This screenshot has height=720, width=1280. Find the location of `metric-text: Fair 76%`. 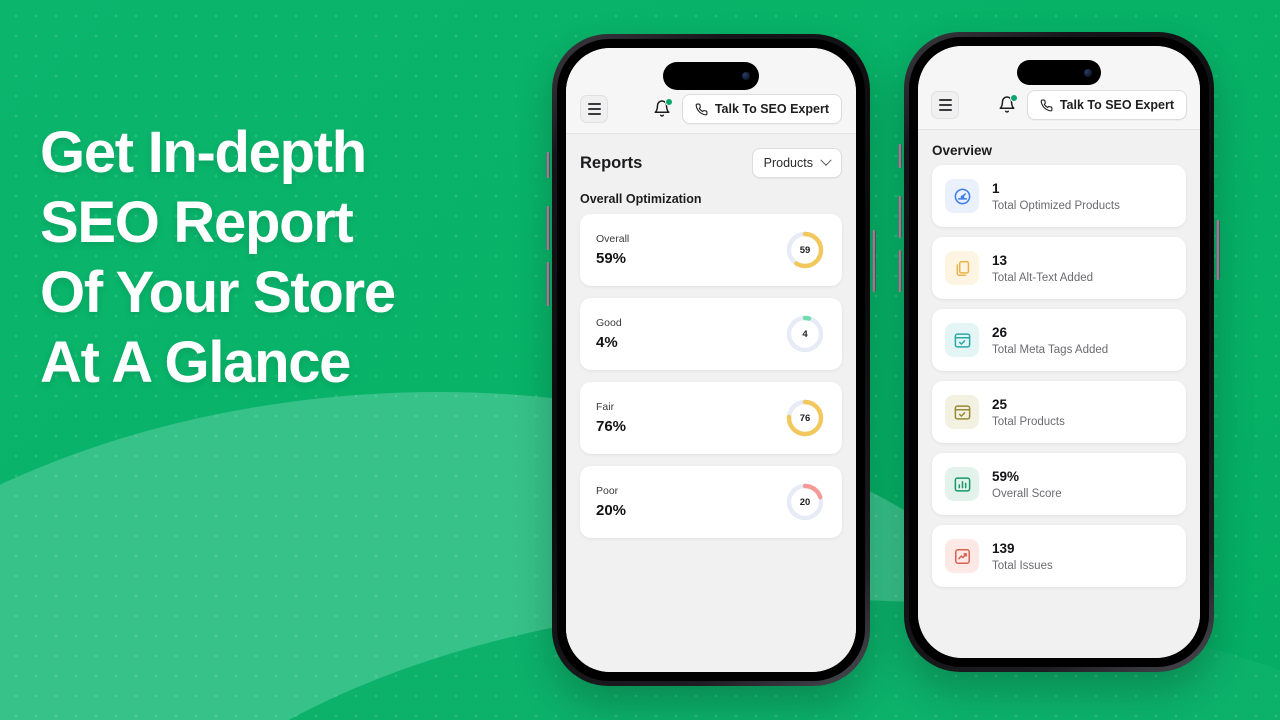

metric-text: Fair 76% is located at coordinates (611, 418).